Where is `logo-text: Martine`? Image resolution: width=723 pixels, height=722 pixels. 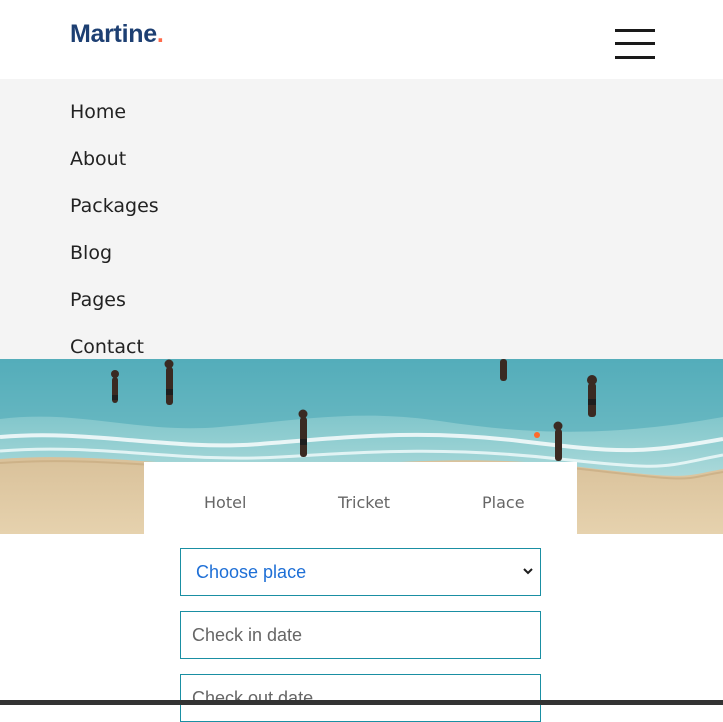 logo-text: Martine is located at coordinates (113, 34).